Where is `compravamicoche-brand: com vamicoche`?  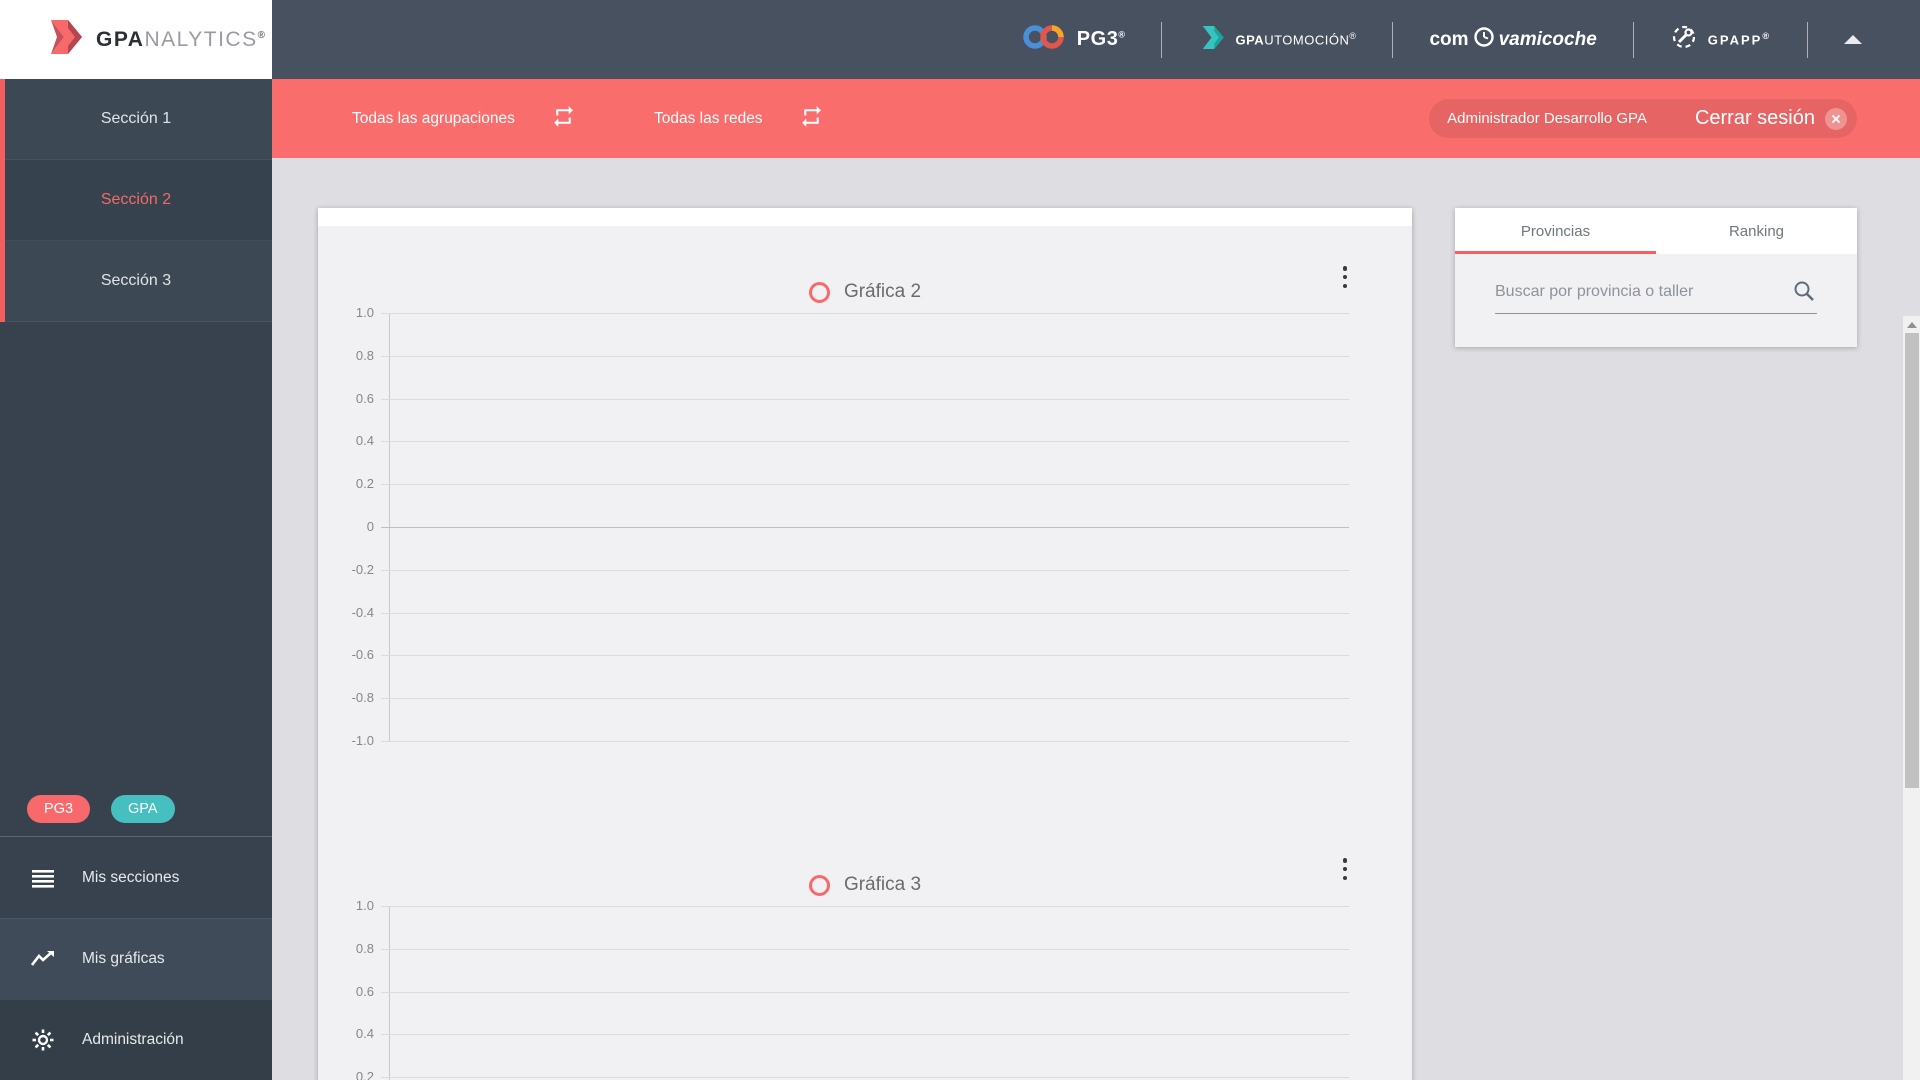
compravamicoche-brand: com vamicoche is located at coordinates (1513, 39).